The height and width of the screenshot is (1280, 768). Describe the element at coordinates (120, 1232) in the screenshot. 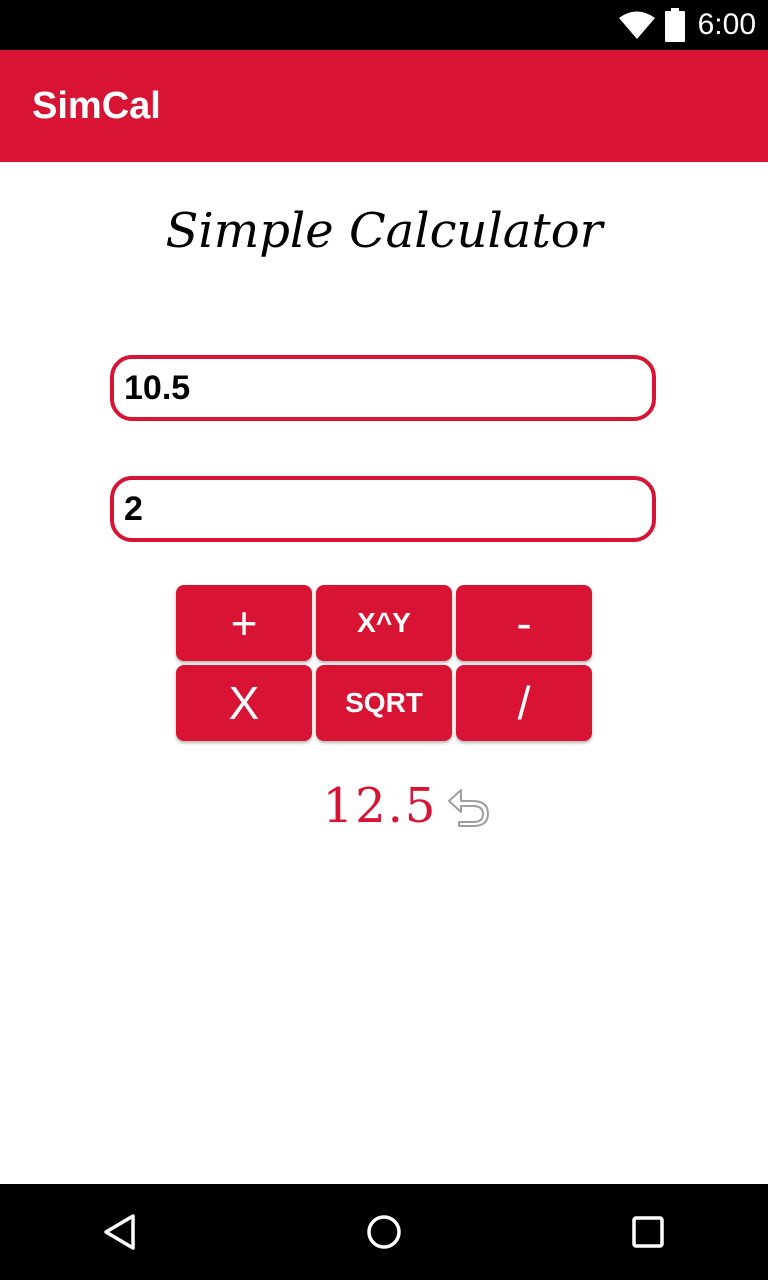

I see `back-icon` at that location.